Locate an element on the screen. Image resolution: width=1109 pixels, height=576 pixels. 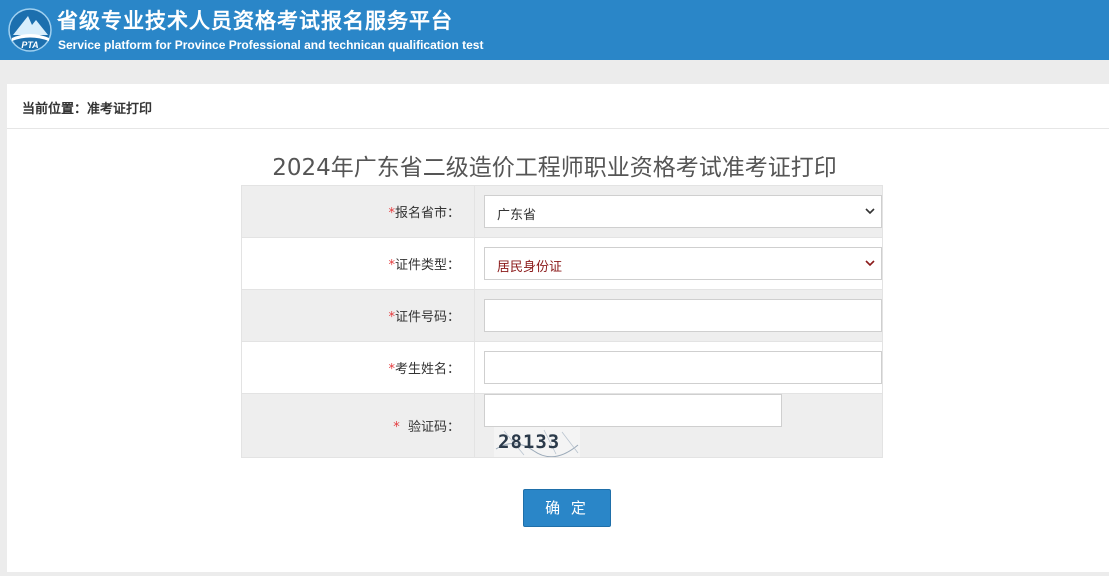
breadcrumb-text: 当前位置：准考证打印 is located at coordinates (87, 109).